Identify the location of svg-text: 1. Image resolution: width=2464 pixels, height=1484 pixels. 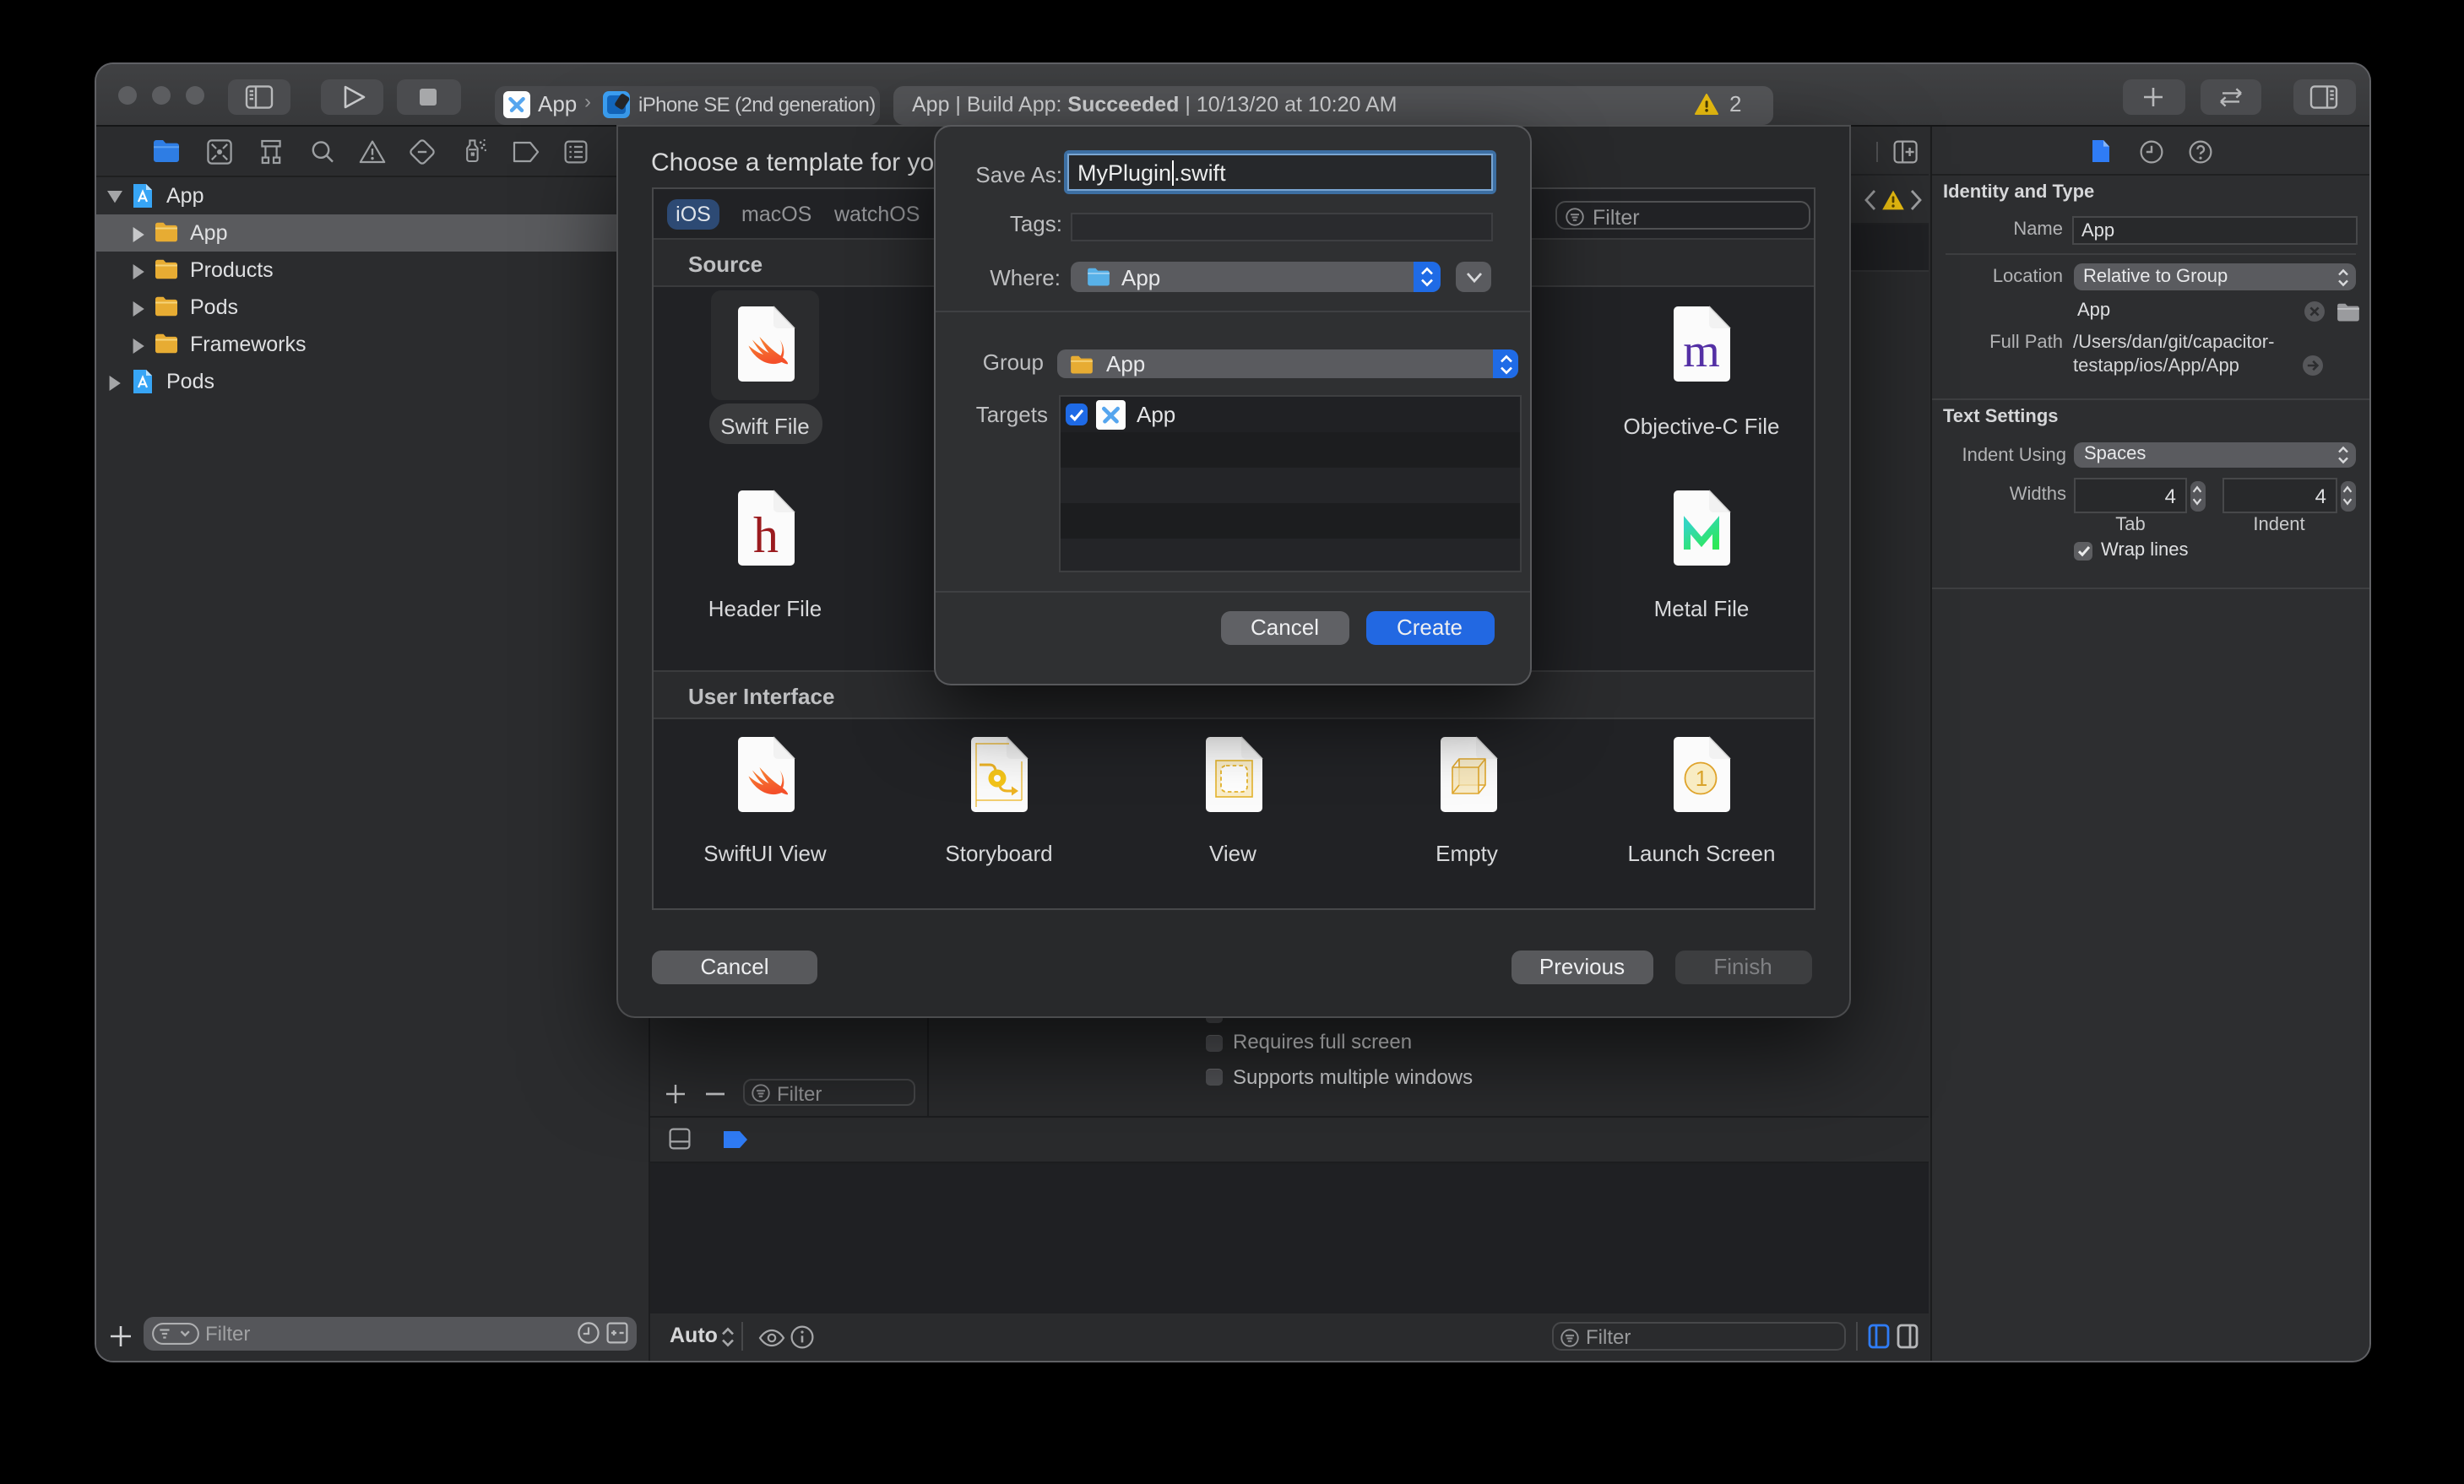
(1701, 777).